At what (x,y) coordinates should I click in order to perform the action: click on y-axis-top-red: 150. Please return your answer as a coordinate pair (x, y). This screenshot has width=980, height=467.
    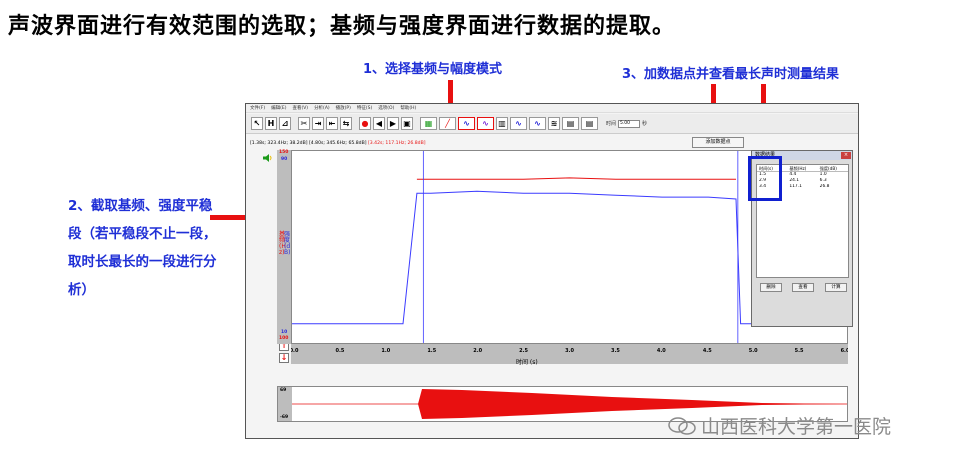
    Looking at the image, I should click on (284, 152).